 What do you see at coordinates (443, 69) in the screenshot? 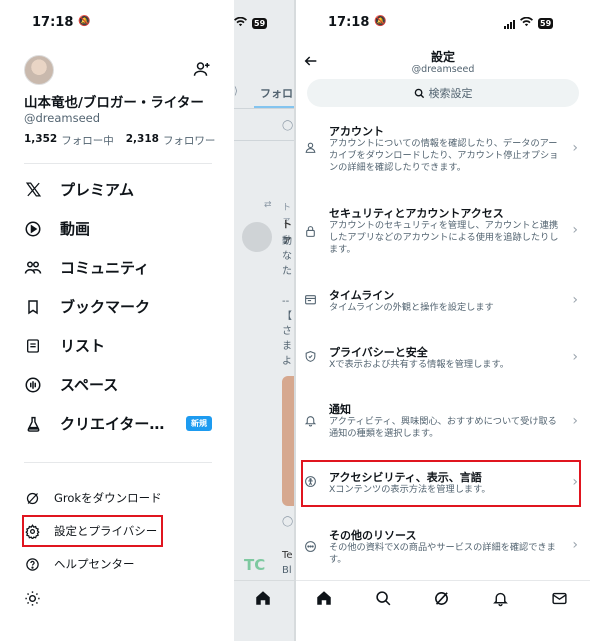
I see `page-subtitle: @dreamseed` at bounding box center [443, 69].